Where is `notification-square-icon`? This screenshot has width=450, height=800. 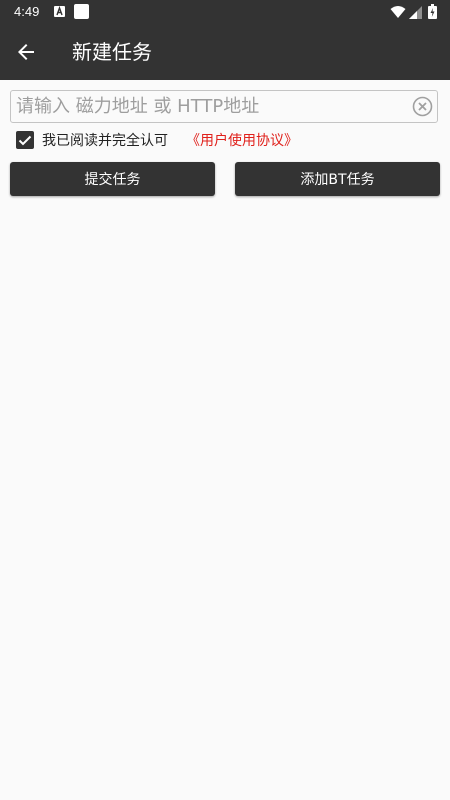
notification-square-icon is located at coordinates (81, 11).